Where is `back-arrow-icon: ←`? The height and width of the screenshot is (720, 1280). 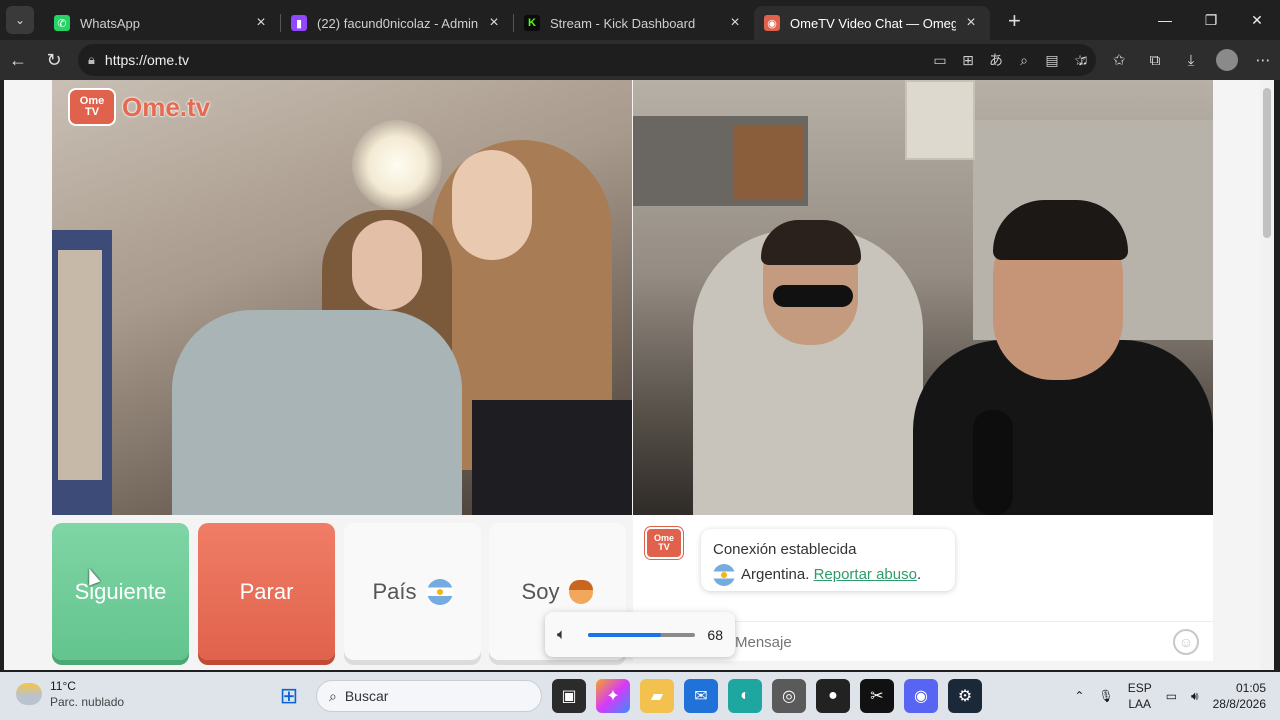
back-arrow-icon: ← is located at coordinates (18, 60).